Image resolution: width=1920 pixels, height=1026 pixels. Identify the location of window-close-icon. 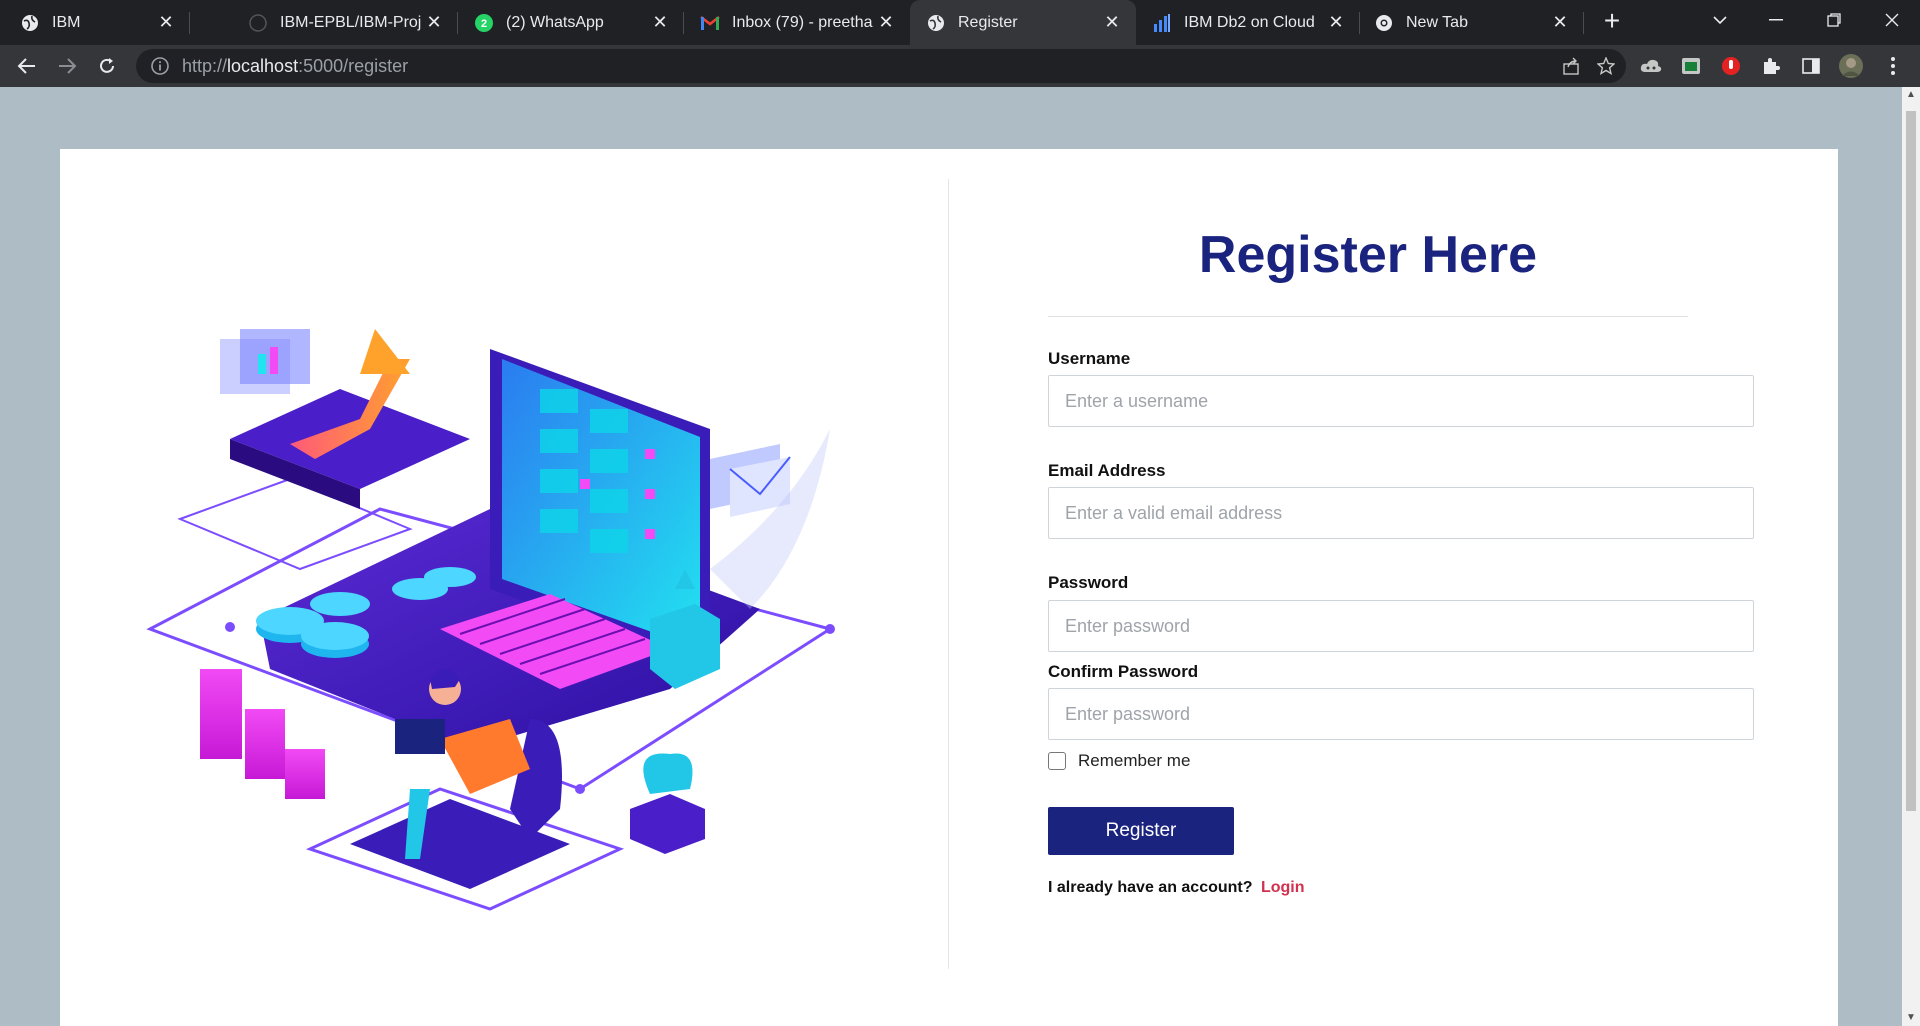
(1892, 20).